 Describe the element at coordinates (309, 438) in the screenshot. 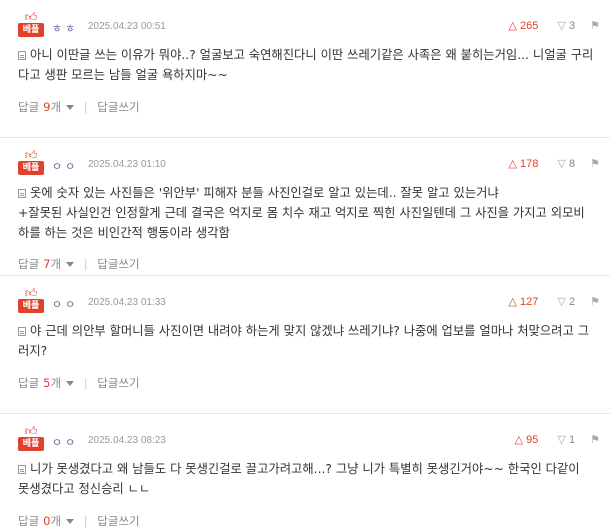

I see `comment-header: 👍︎ 베플 ㅇㅇ 2025.04.23 08:23 △ 95 ▽ 1 ⚑` at that location.